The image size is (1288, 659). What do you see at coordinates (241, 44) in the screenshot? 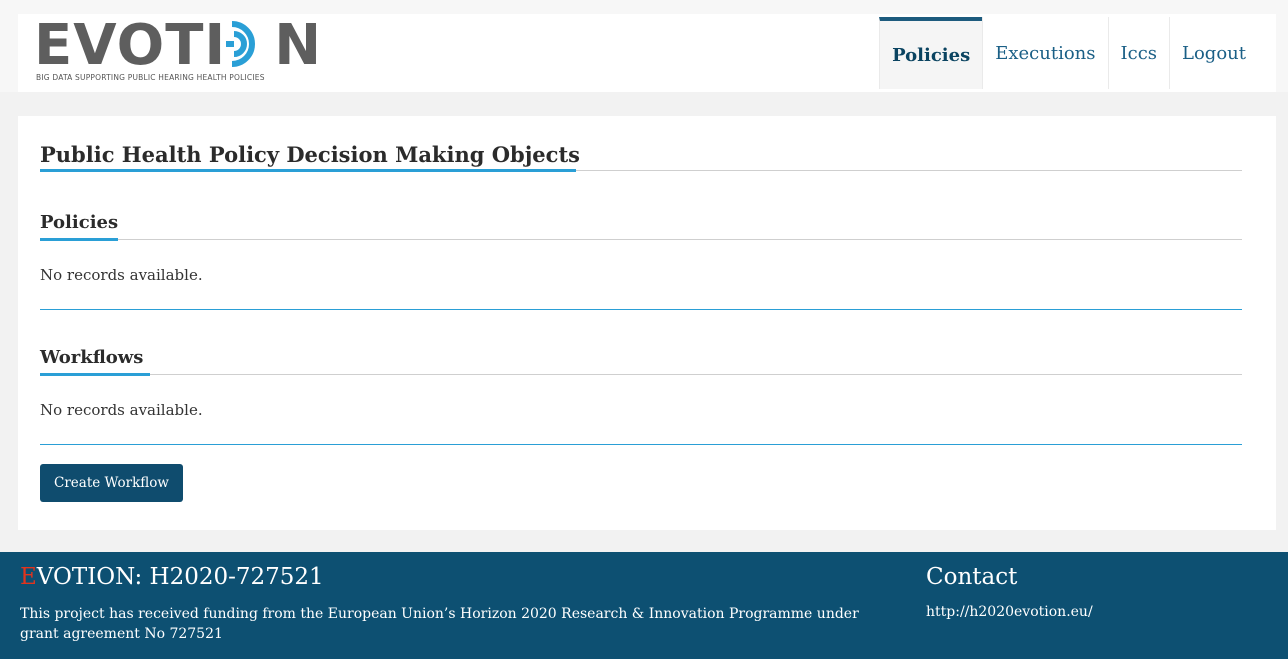
I see `concentric-rings-icon` at bounding box center [241, 44].